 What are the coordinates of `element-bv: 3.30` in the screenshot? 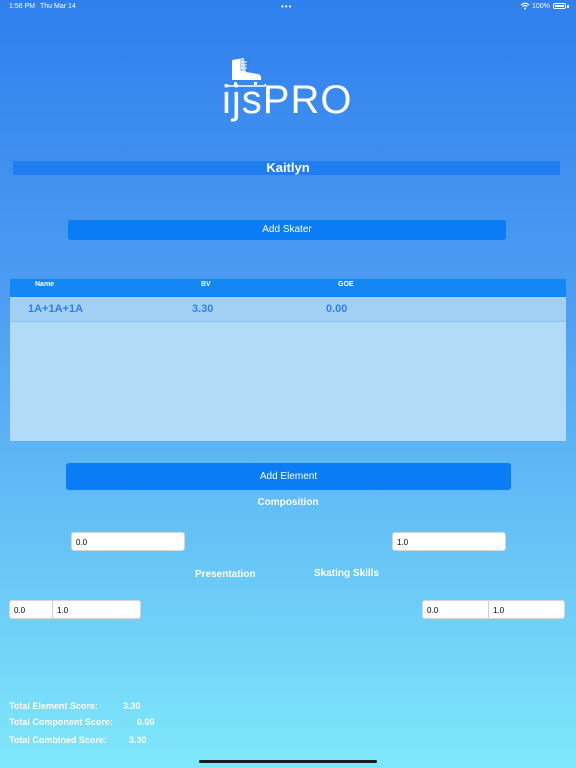 It's located at (203, 309).